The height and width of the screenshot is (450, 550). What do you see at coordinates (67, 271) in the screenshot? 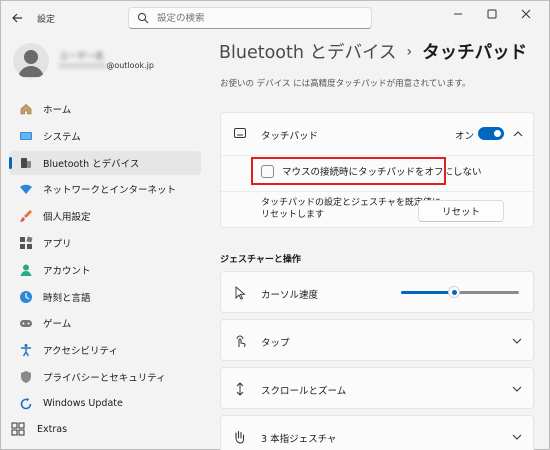
I see `sidebar-item-label: アカウント` at bounding box center [67, 271].